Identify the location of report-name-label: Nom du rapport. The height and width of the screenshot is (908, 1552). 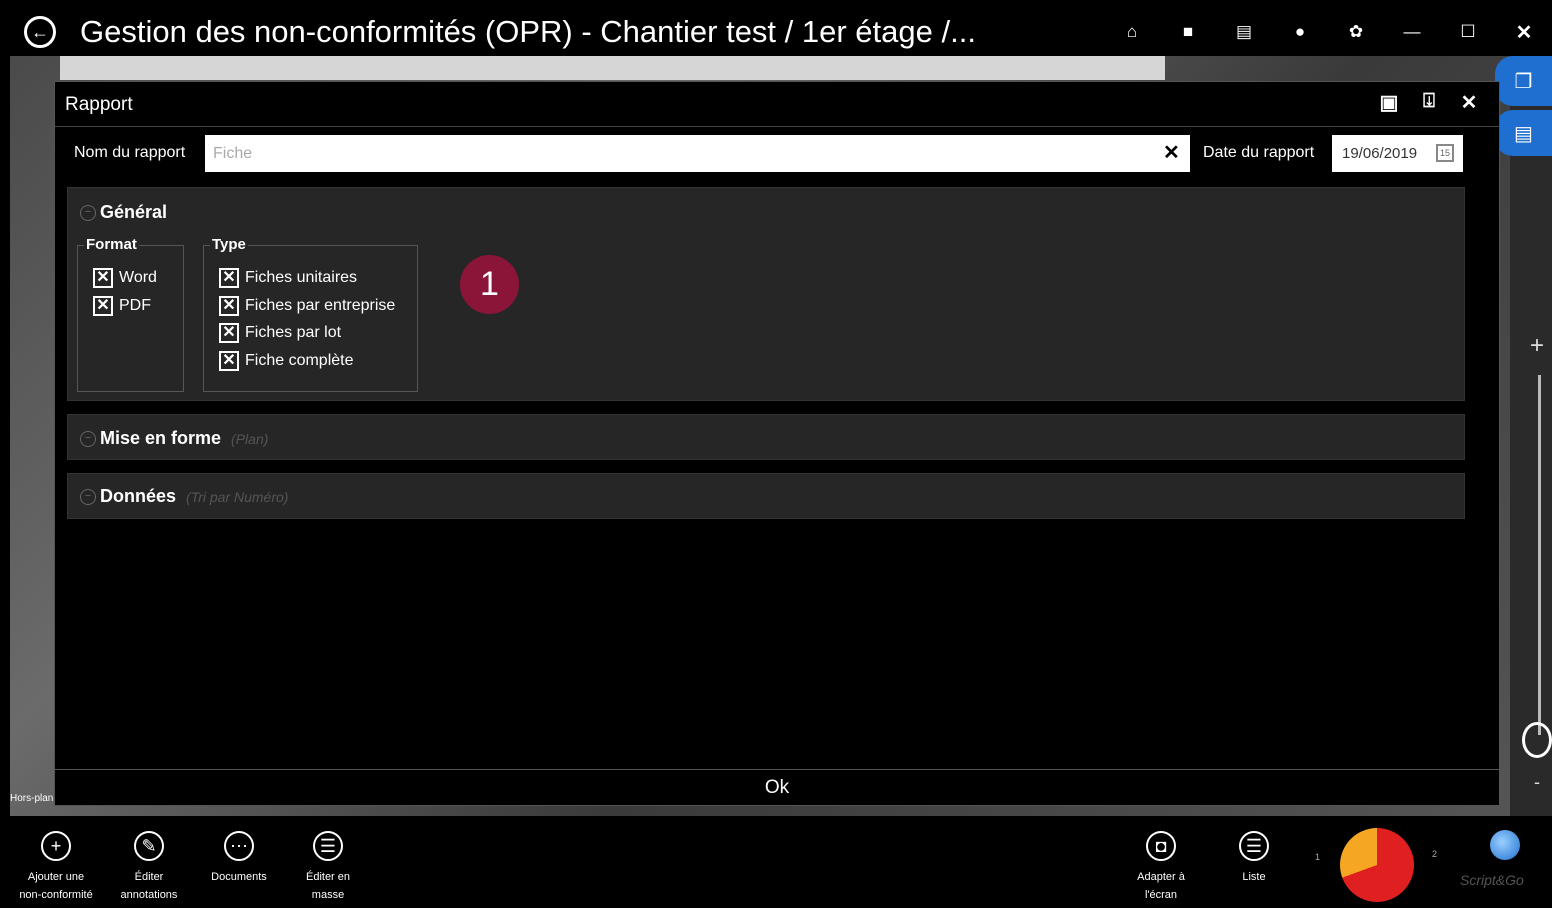
(130, 152).